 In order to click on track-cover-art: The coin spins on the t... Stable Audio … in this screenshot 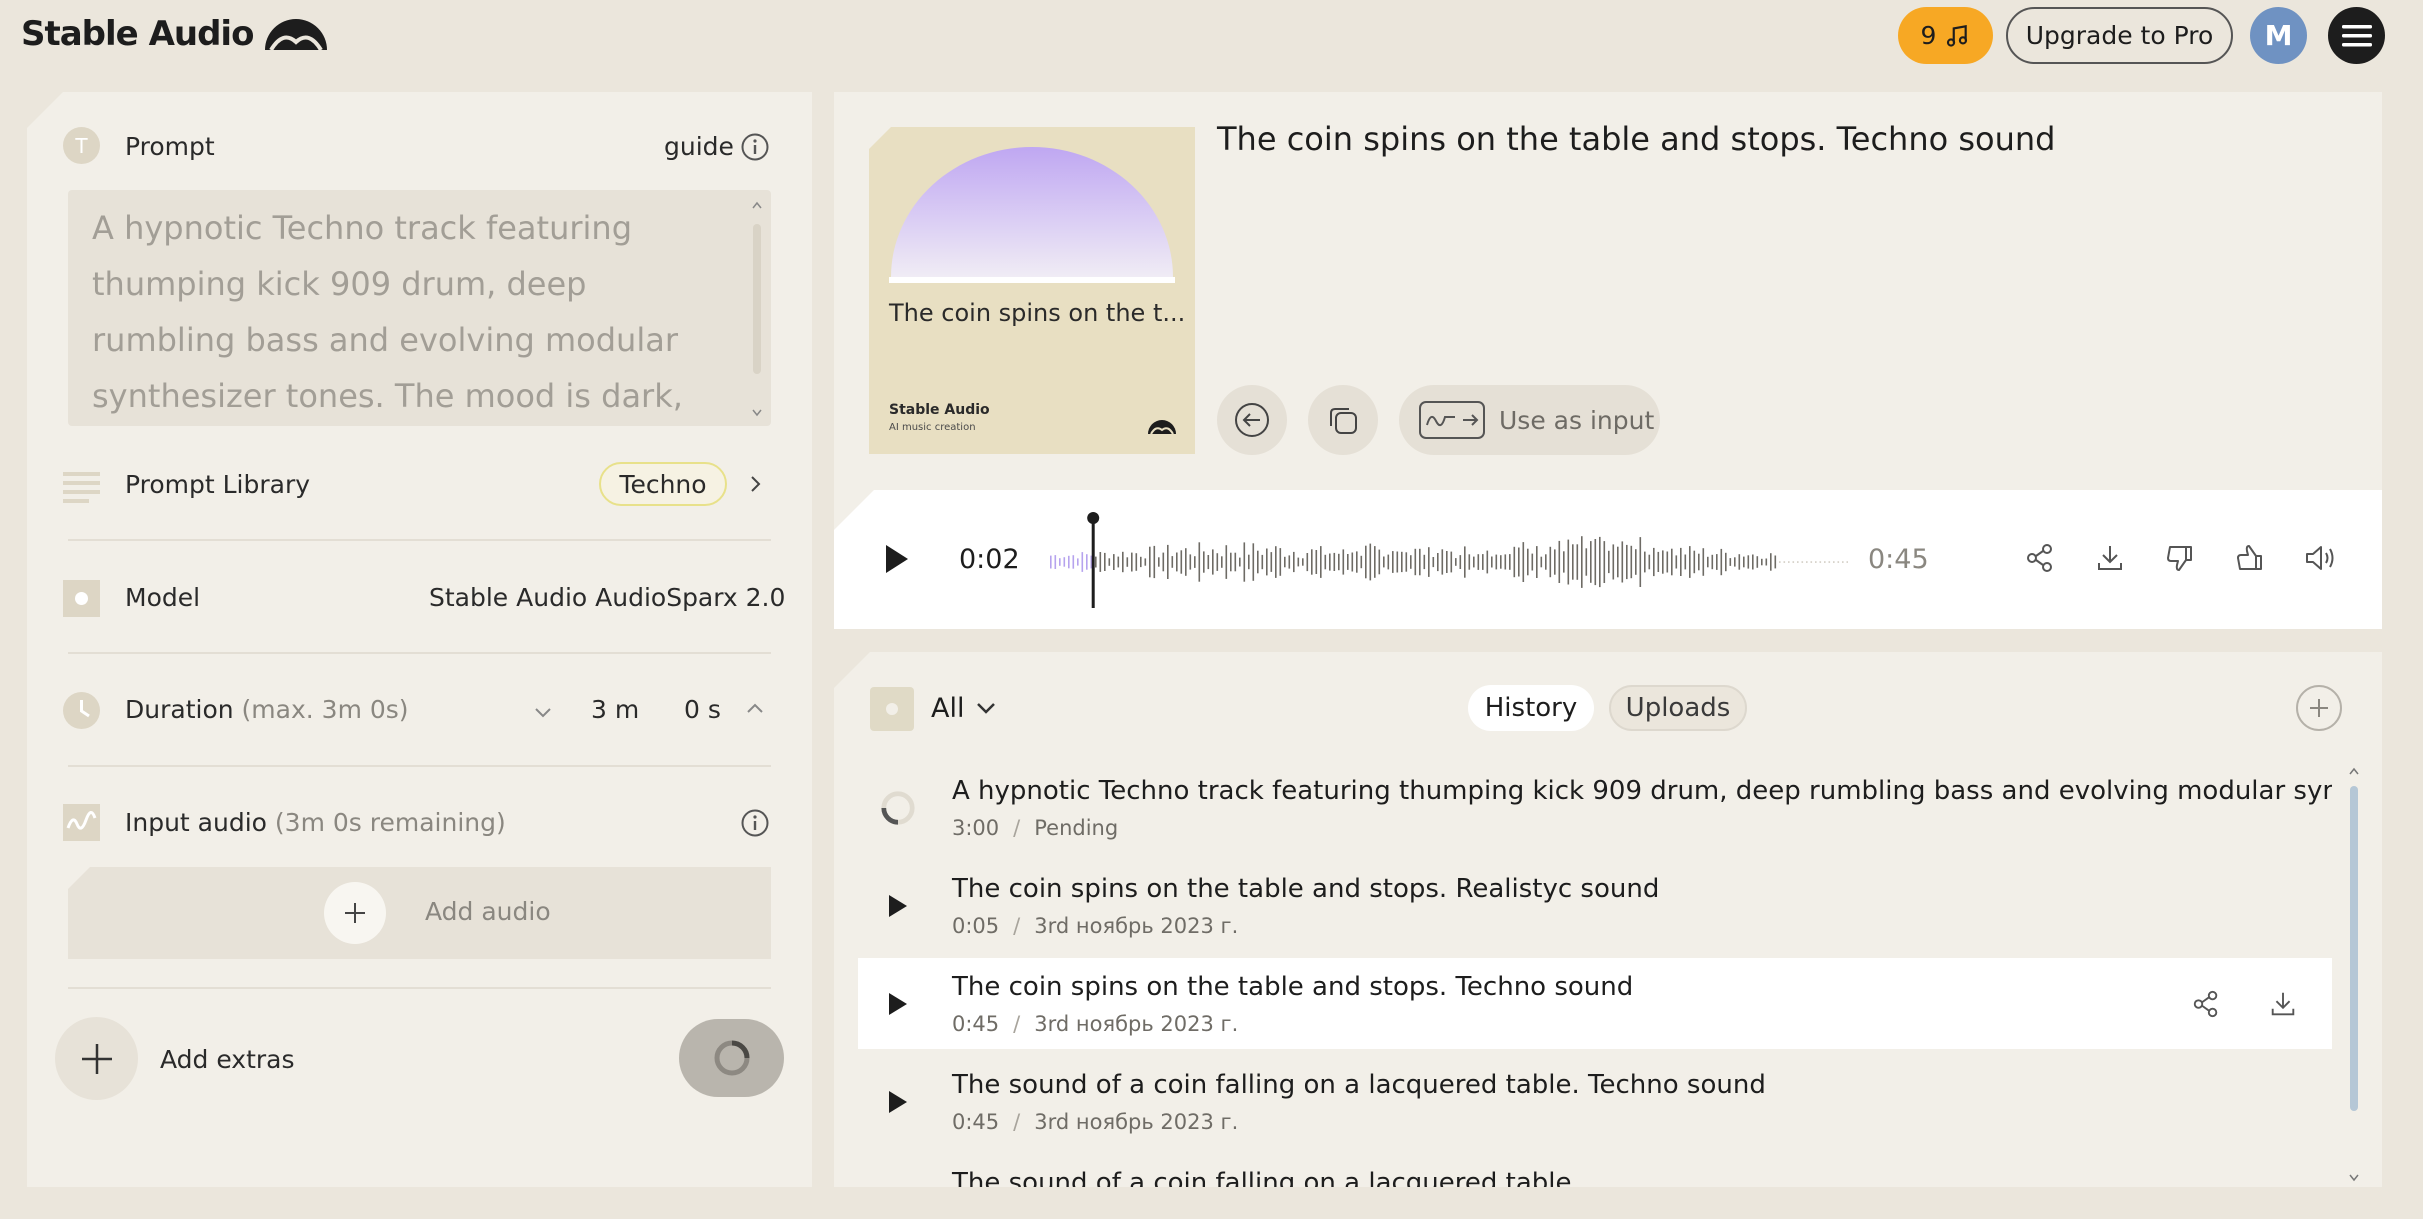, I will do `click(1032, 290)`.